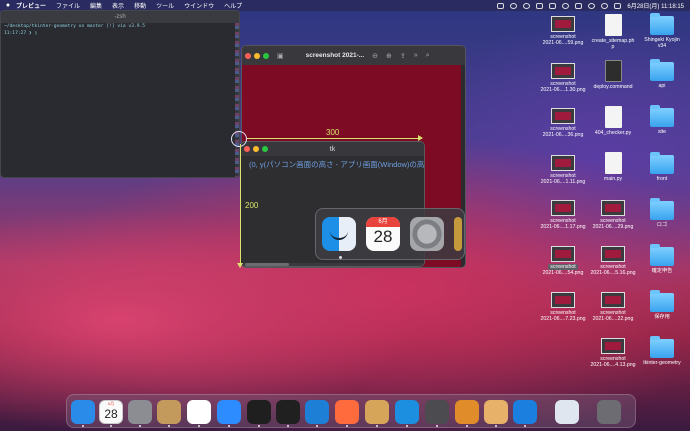 The width and height of the screenshot is (690, 431). I want to click on desktop-item: 404_checker.py, so click(613, 121).